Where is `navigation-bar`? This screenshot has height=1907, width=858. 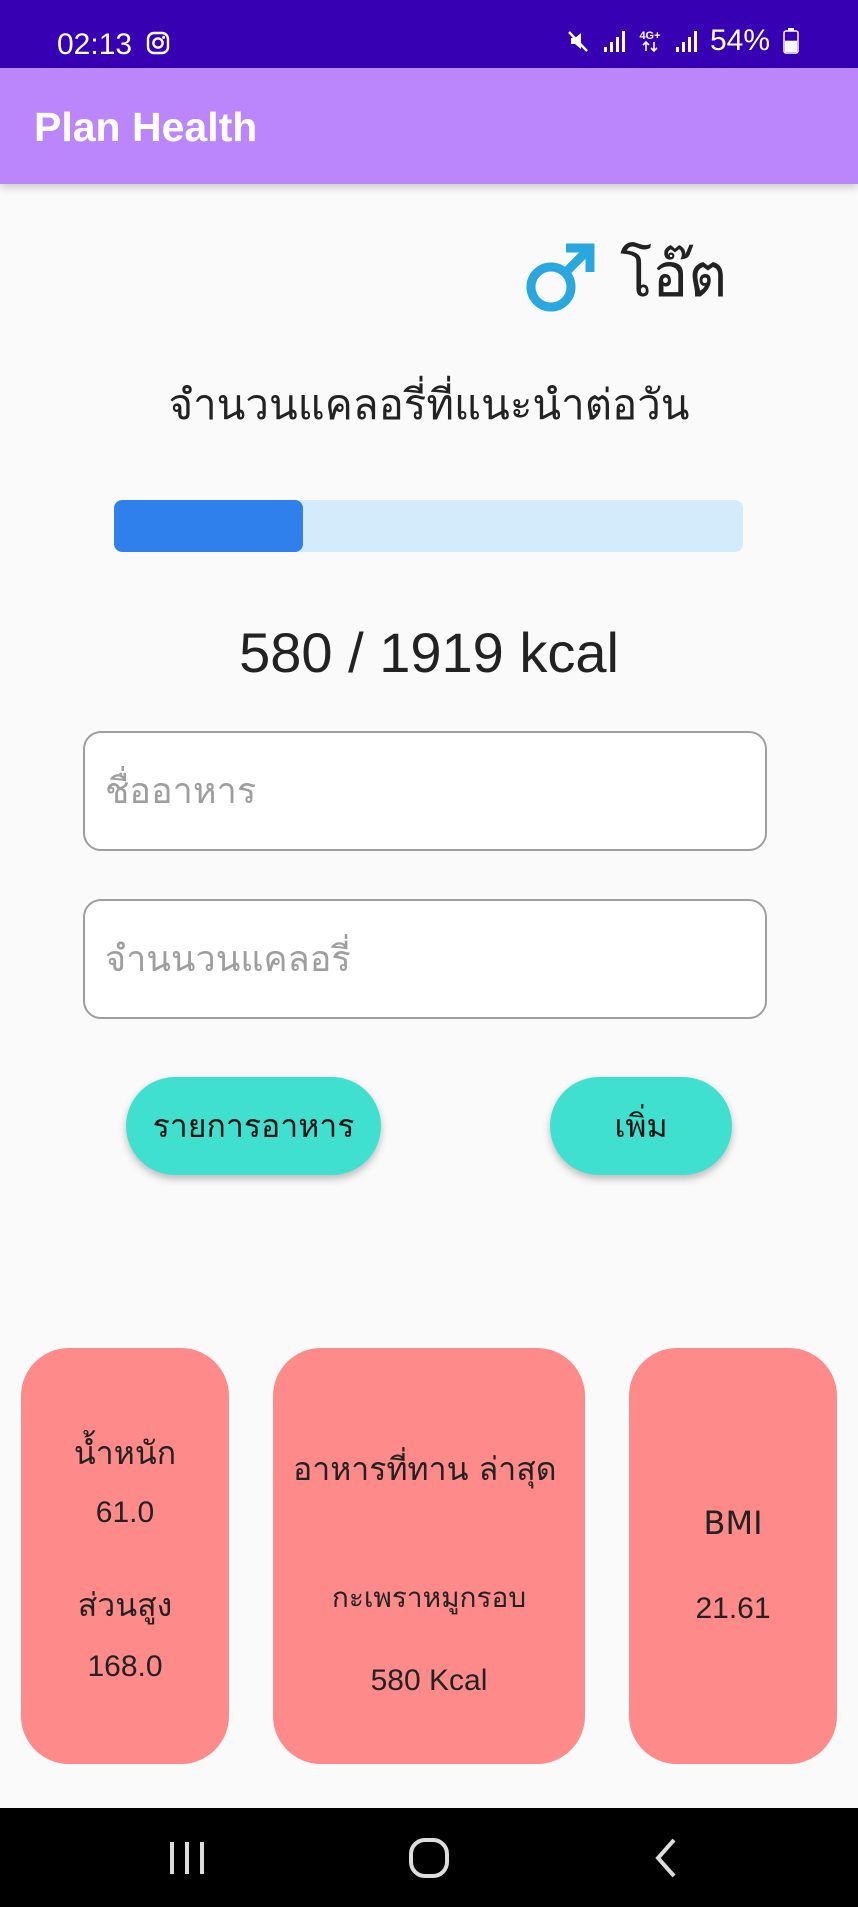
navigation-bar is located at coordinates (429, 1857).